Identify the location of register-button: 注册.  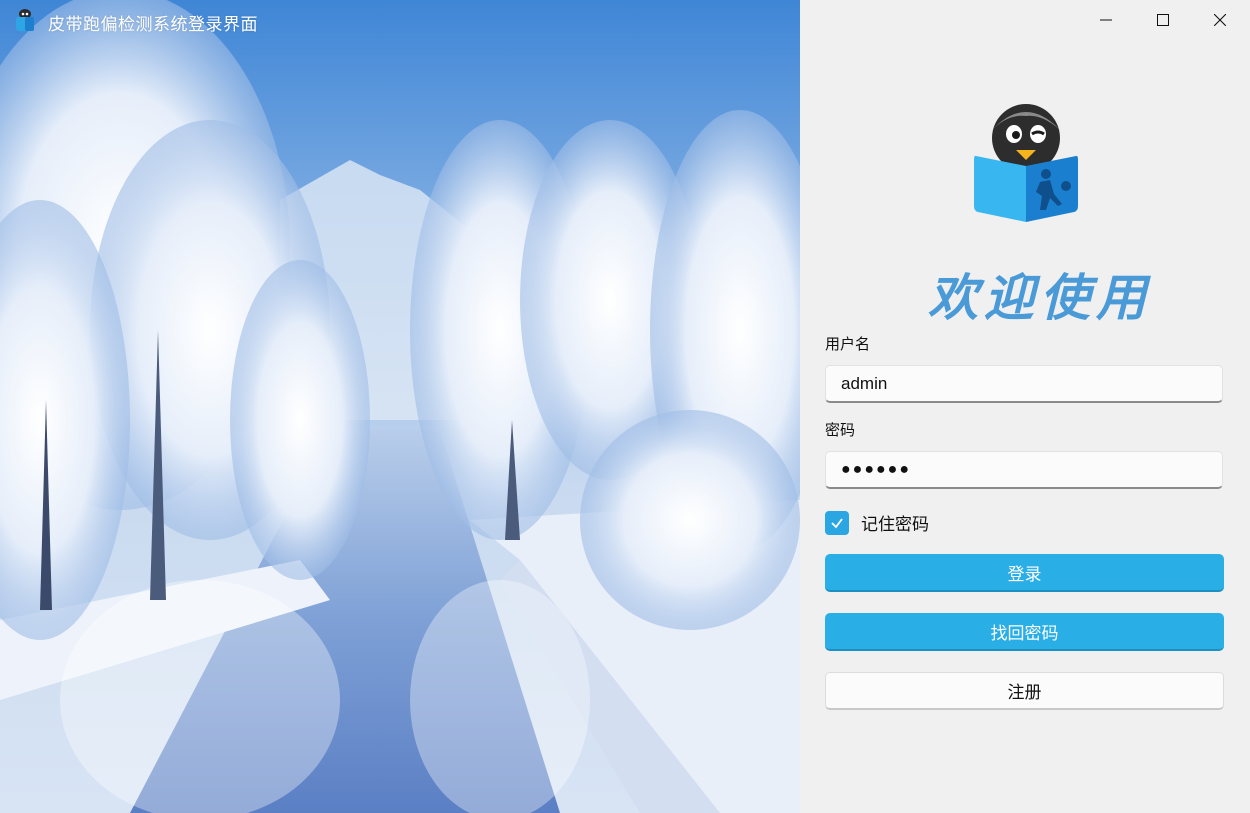
(1024, 691).